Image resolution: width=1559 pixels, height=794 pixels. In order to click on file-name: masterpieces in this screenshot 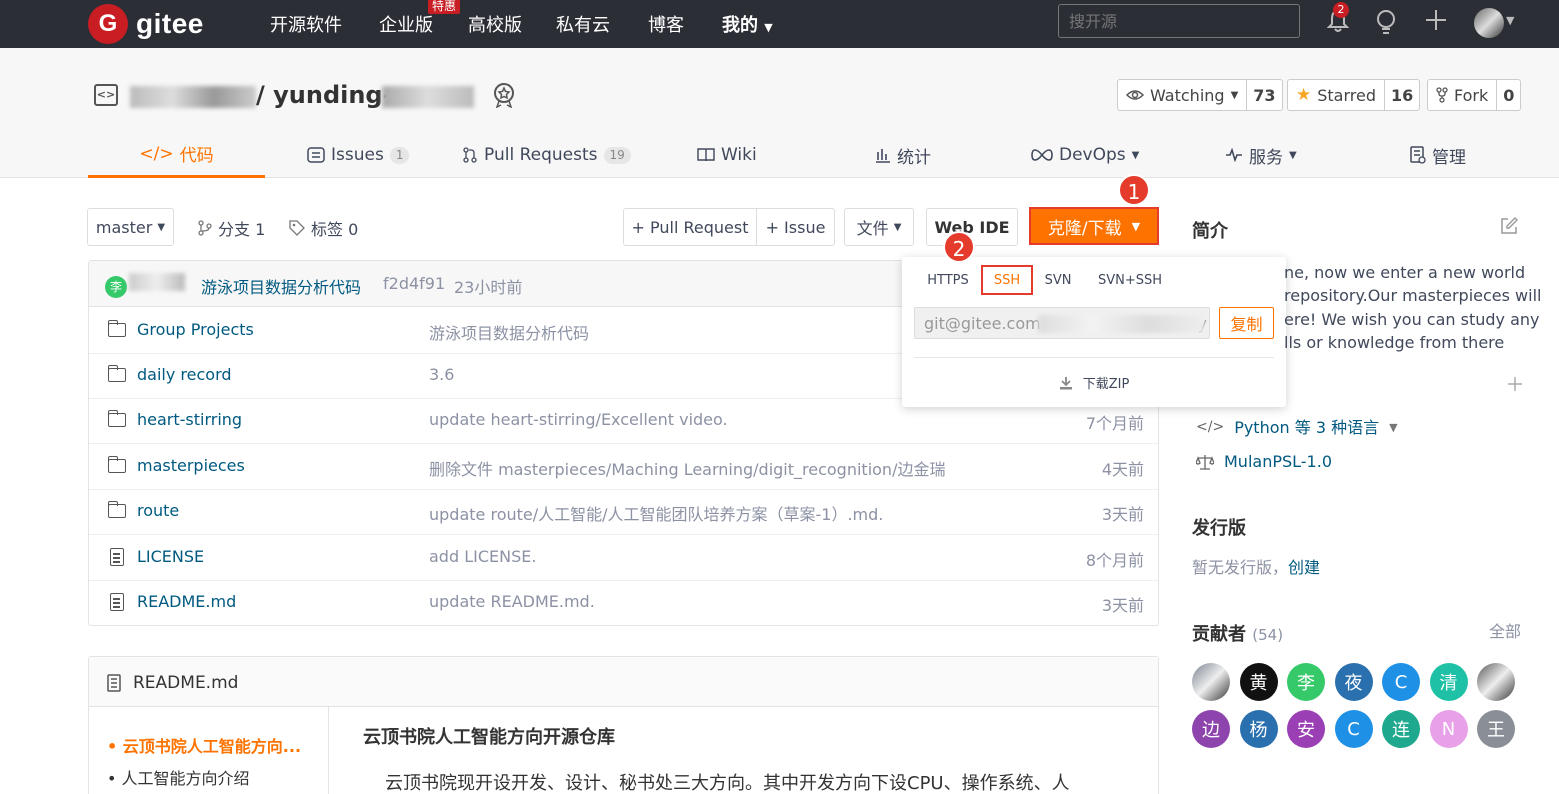, I will do `click(191, 465)`.